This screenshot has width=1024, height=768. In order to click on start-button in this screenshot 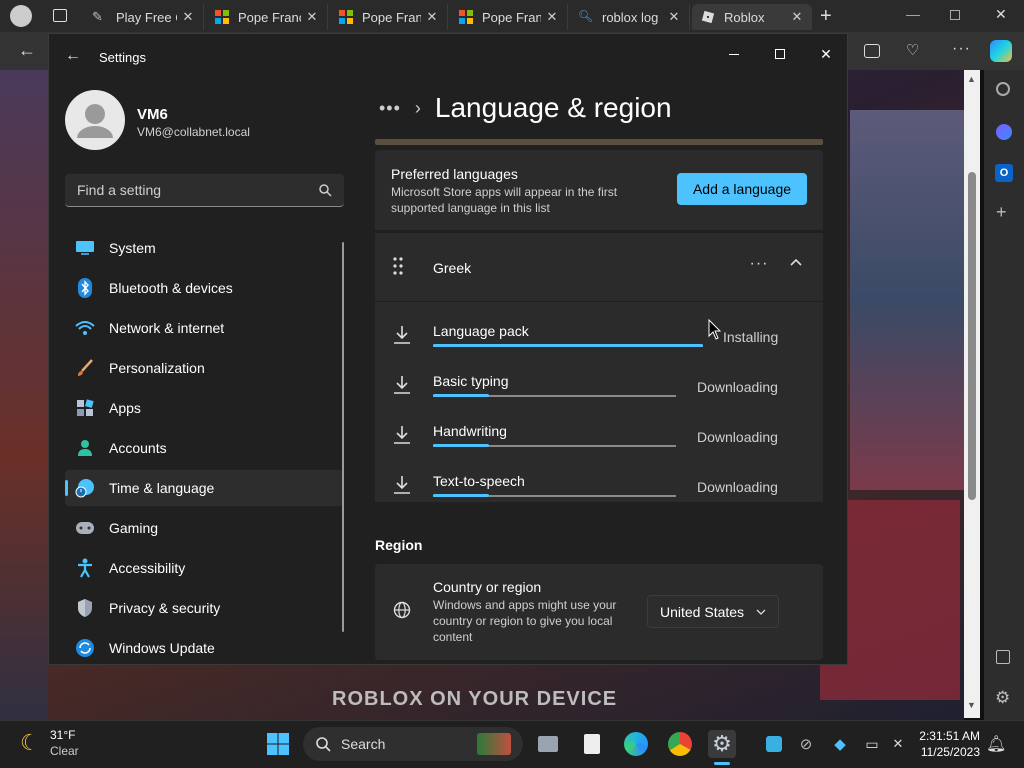, I will do `click(278, 744)`.